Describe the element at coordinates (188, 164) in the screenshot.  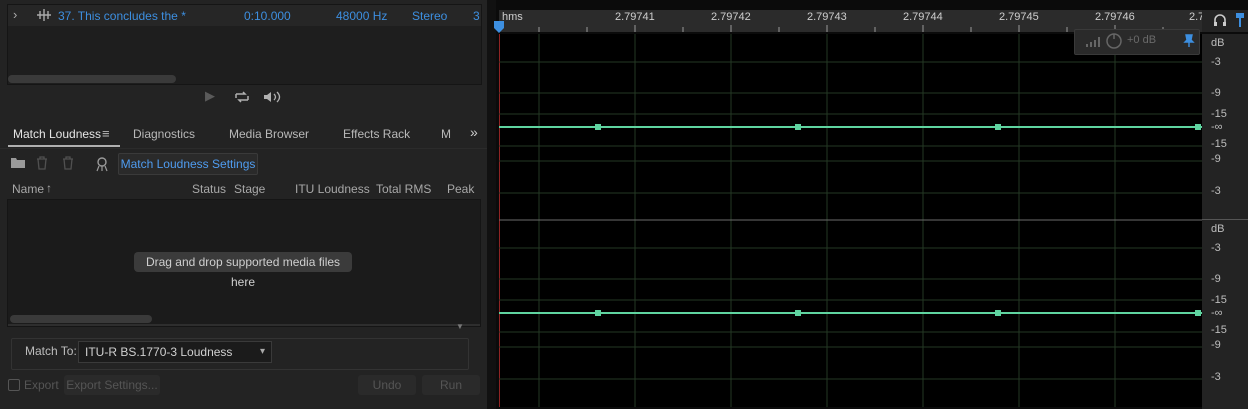
I see `match-loudness-settings-button: Match Loudness Settings` at that location.